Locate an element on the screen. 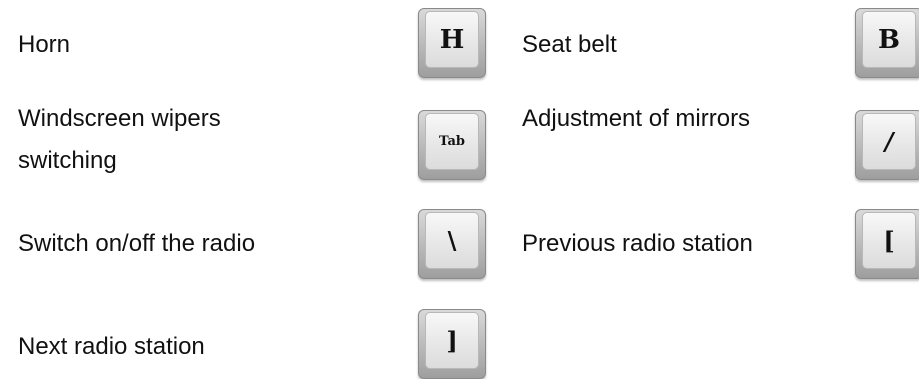  key-left-bracket-glyph: [ is located at coordinates (889, 240).